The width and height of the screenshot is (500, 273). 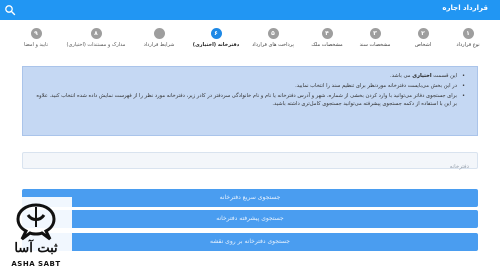 What do you see at coordinates (250, 76) in the screenshot?
I see `info-optional-note: این قسمت اختیاری می باشد.` at bounding box center [250, 76].